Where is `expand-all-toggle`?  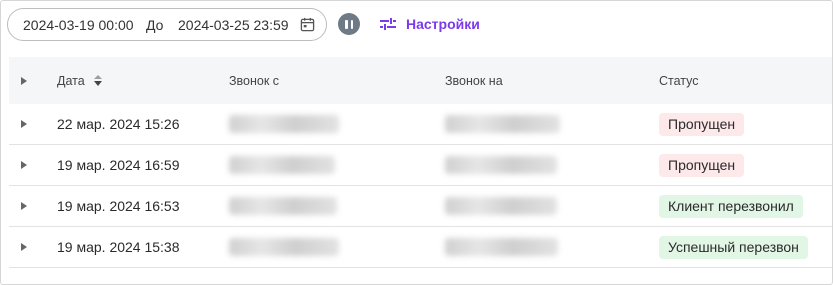
expand-all-toggle is located at coordinates (31, 80).